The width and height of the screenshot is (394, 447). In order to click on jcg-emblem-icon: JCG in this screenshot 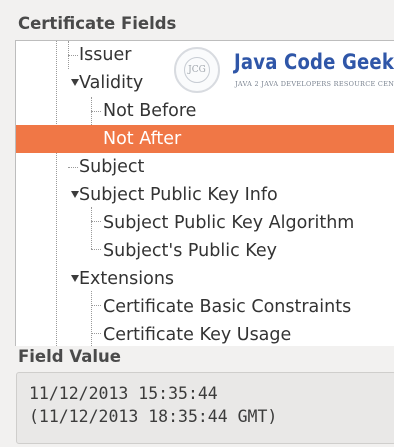, I will do `click(197, 70)`.